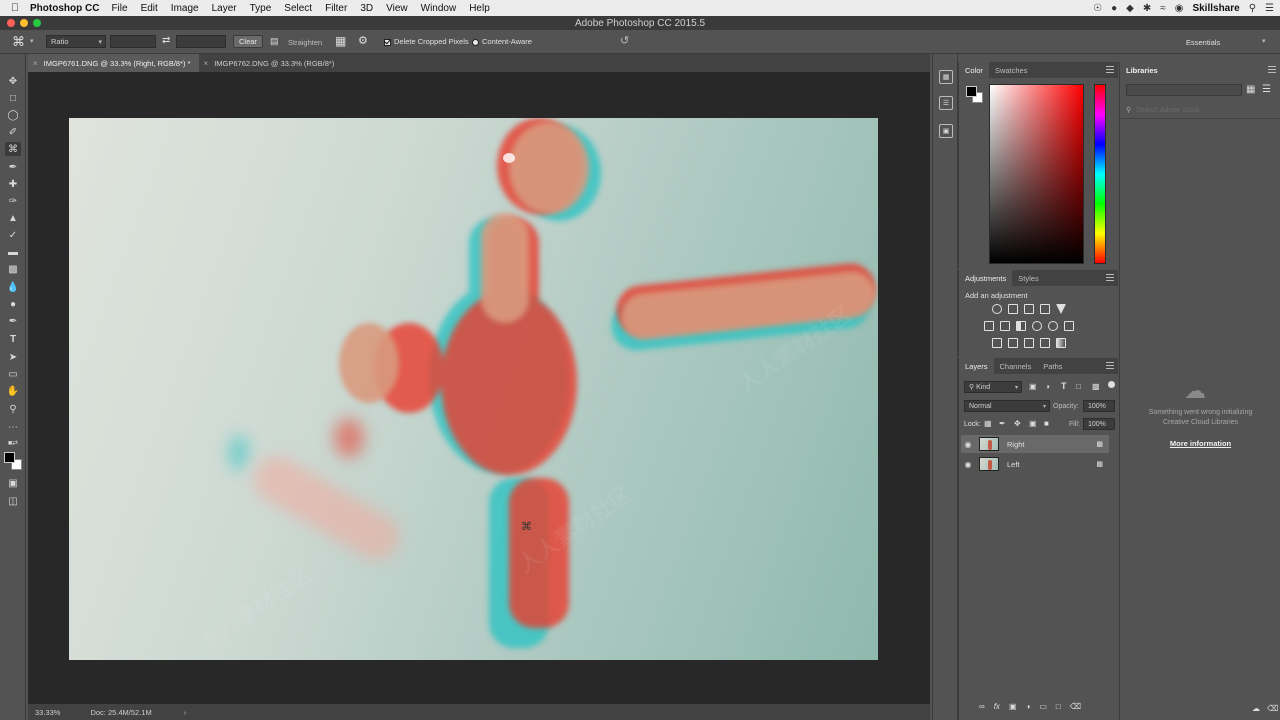 This screenshot has height=720, width=1280. Describe the element at coordinates (13, 287) in the screenshot. I see `blur-tool-icon: 💧` at that location.